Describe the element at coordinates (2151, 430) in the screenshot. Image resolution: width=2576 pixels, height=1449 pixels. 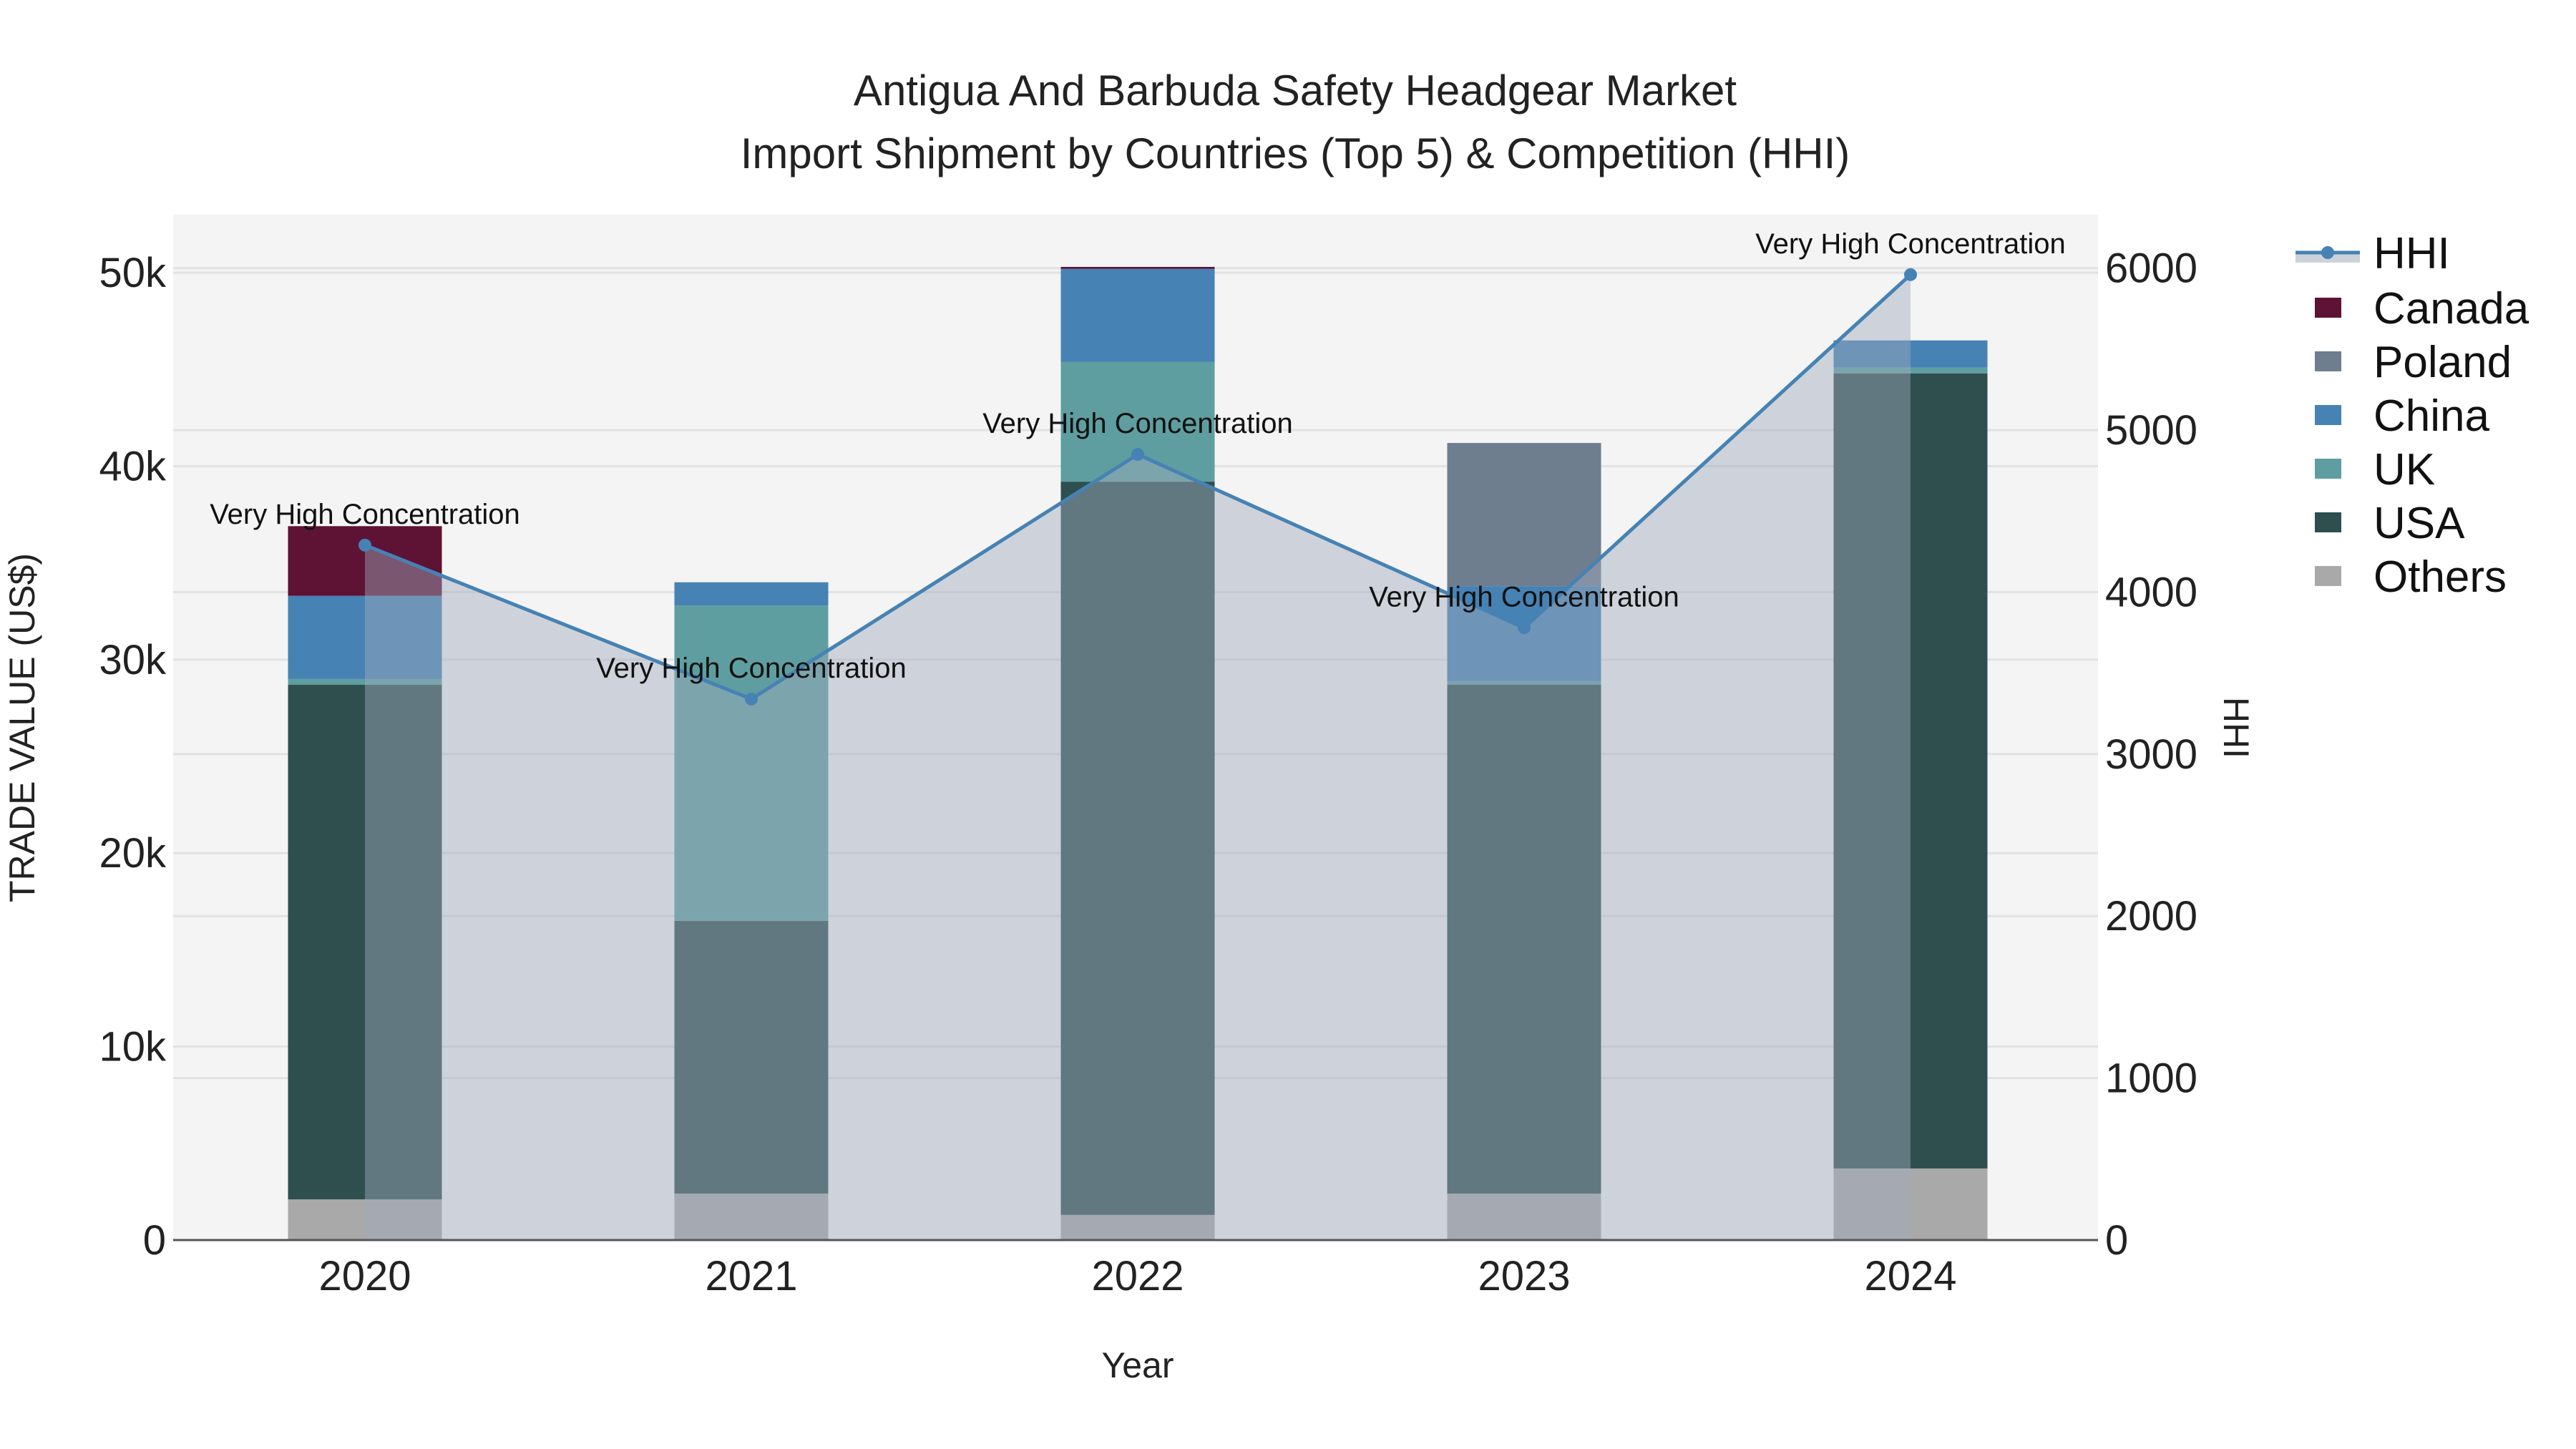
I see `y2-tick-label: 5000` at that location.